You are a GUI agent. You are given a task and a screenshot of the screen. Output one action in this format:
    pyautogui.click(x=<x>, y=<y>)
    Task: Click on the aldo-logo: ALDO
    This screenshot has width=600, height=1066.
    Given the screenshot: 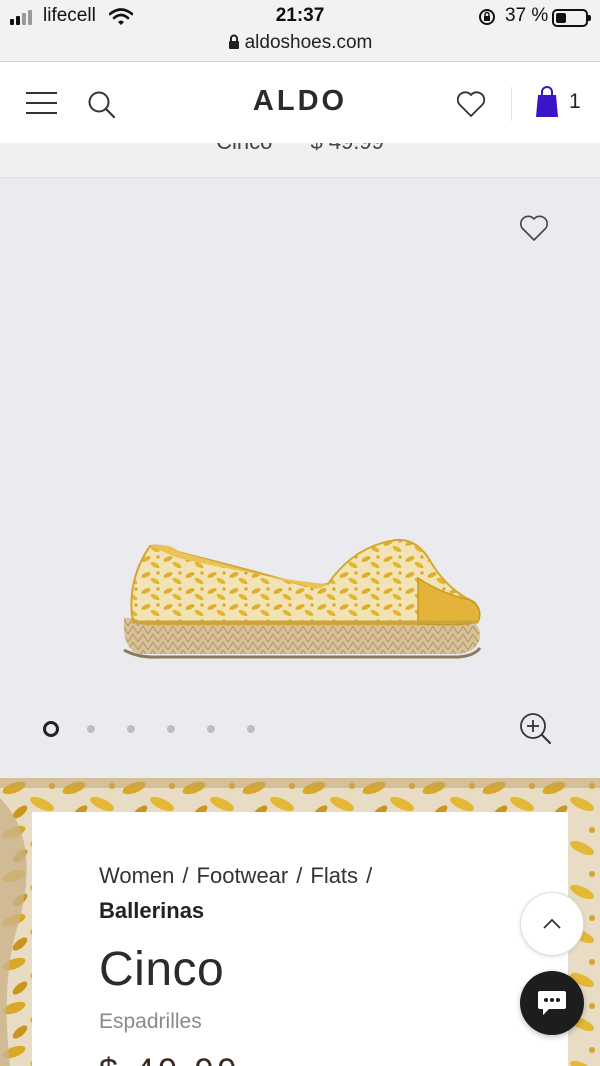 What is the action you would take?
    pyautogui.click(x=300, y=101)
    